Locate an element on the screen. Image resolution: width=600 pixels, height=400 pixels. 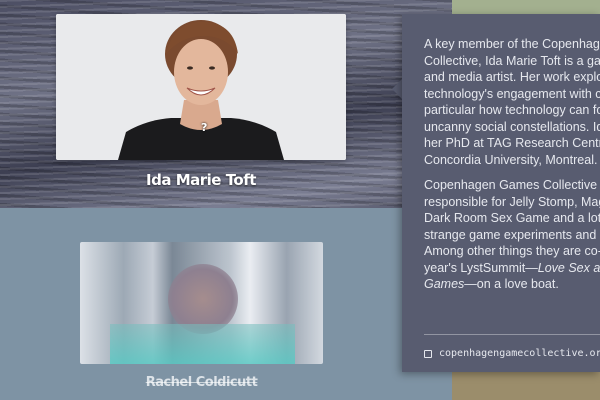
bio-line: technology's engagement with cul is located at coordinates (512, 93).